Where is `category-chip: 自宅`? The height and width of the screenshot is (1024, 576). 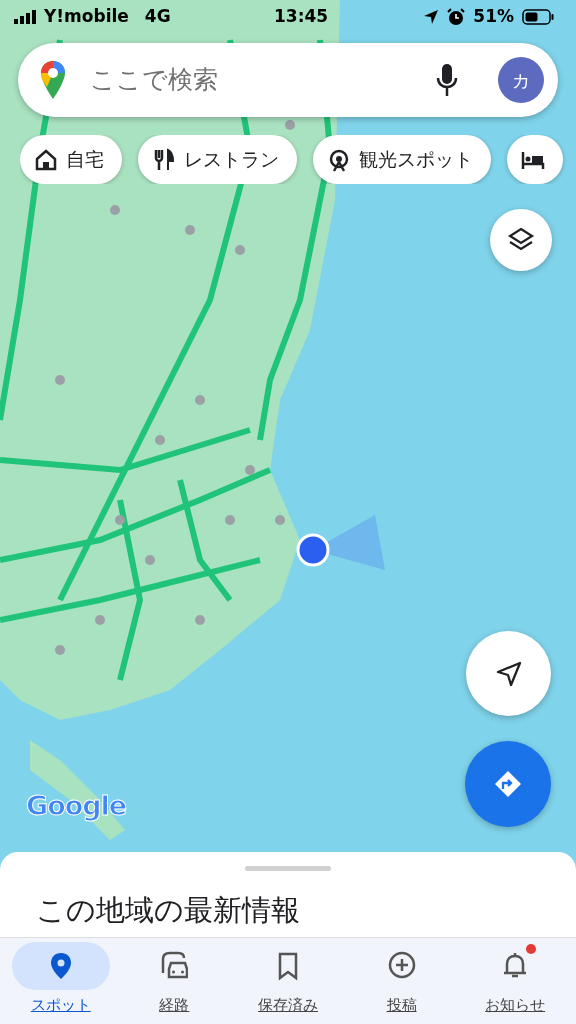 category-chip: 自宅 is located at coordinates (71, 159).